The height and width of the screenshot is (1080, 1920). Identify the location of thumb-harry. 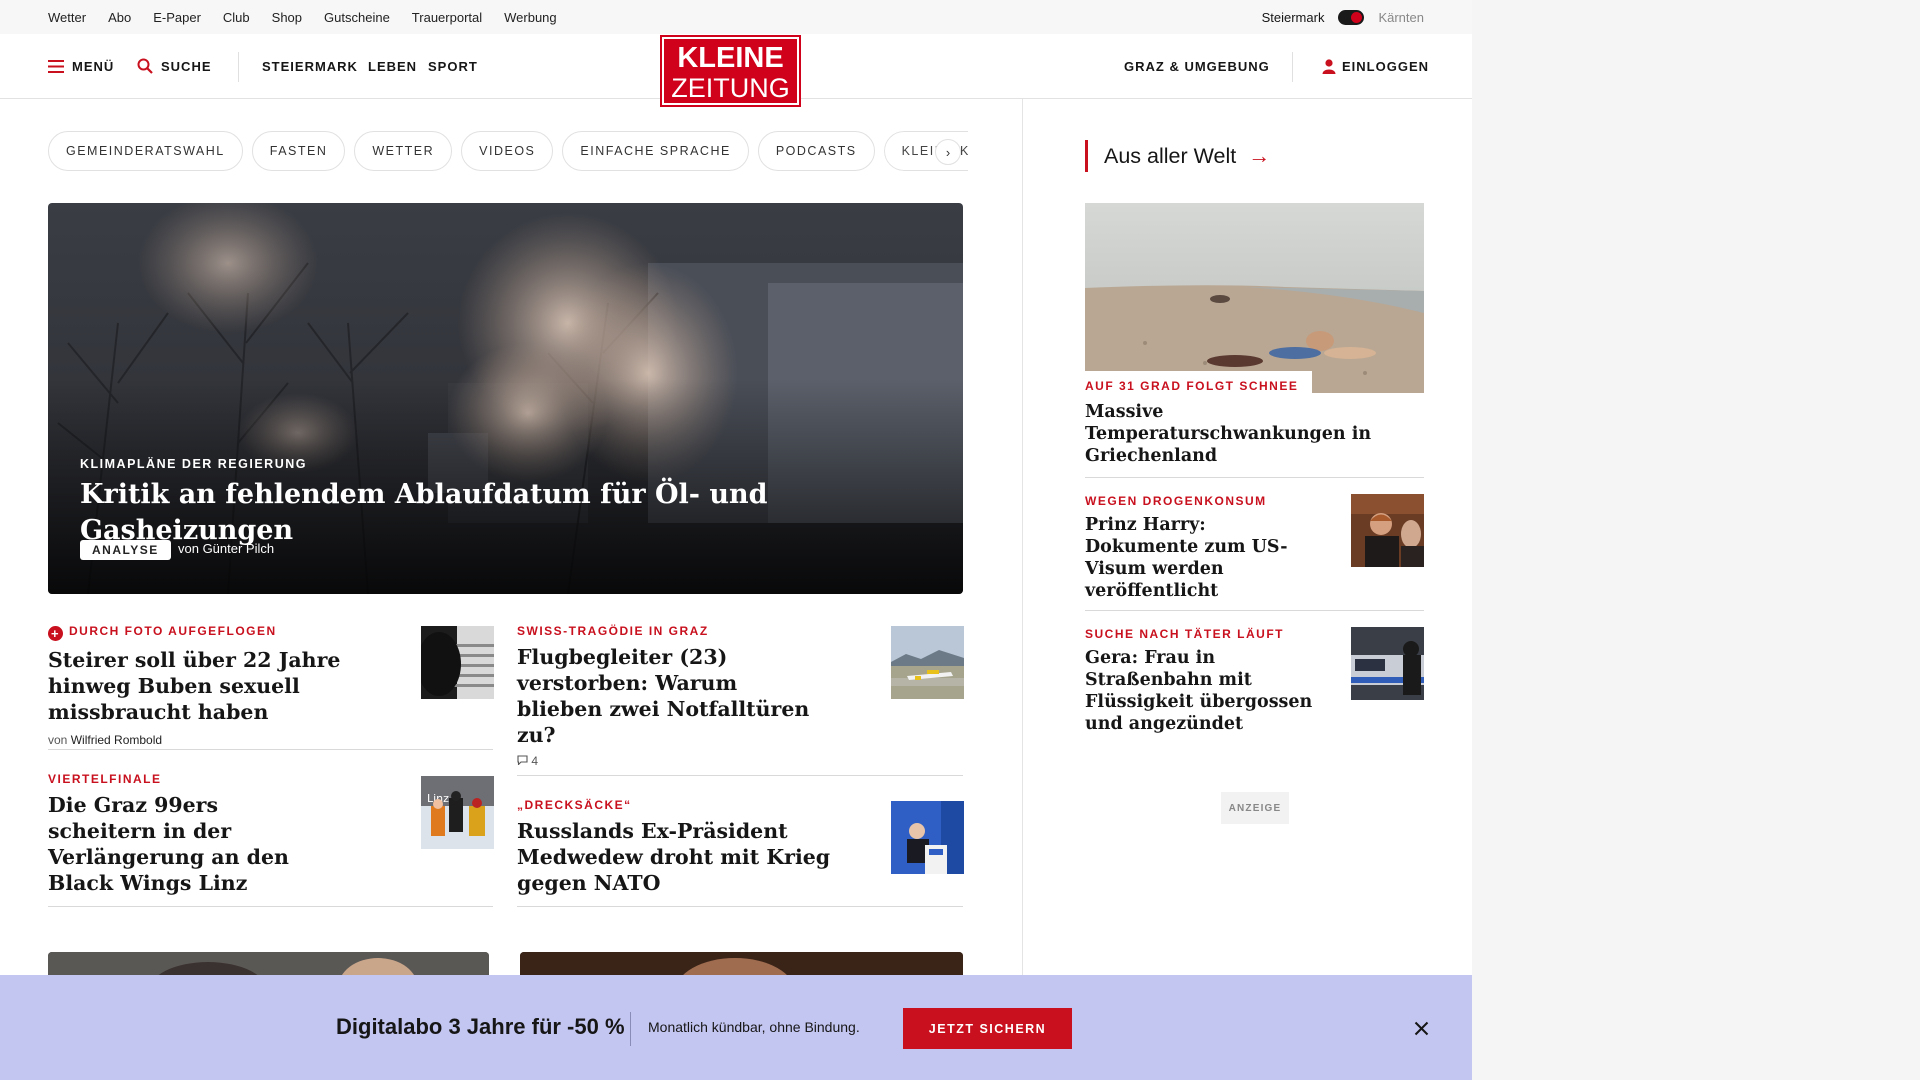
(1387, 530).